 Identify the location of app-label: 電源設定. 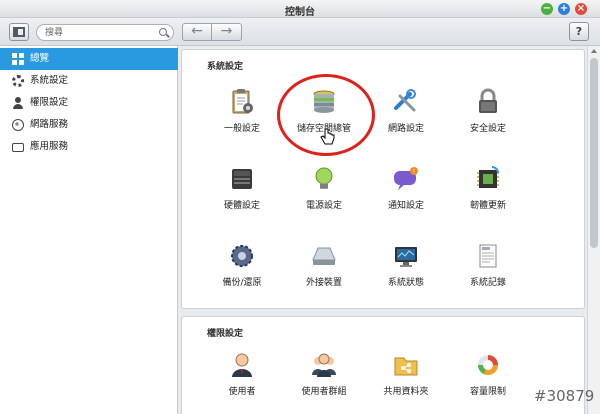
(323, 206).